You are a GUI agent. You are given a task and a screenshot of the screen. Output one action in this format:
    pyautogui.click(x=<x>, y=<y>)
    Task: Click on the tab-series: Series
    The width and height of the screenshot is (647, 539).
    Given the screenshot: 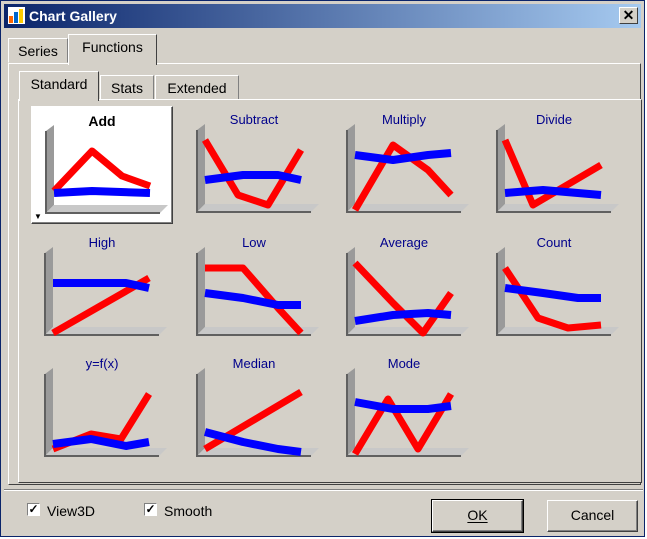 What is the action you would take?
    pyautogui.click(x=38, y=50)
    